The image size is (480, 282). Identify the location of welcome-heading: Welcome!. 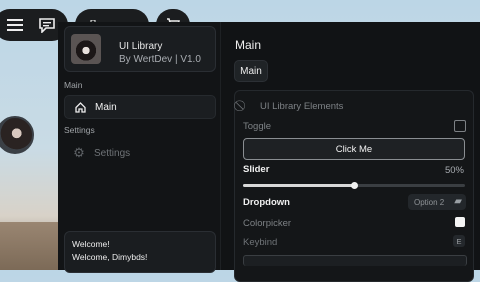
(91, 244).